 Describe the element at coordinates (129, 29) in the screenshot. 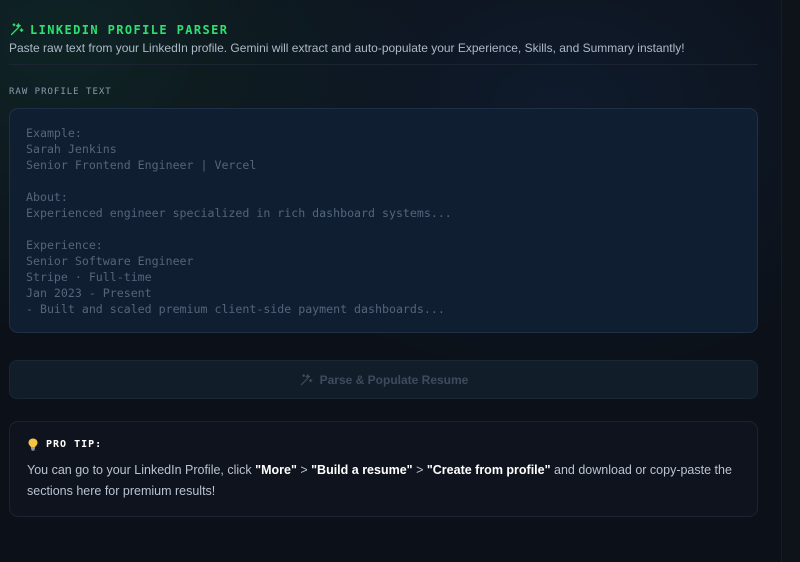

I see `page-title: LINKEDIN PROFILE PARSER` at that location.